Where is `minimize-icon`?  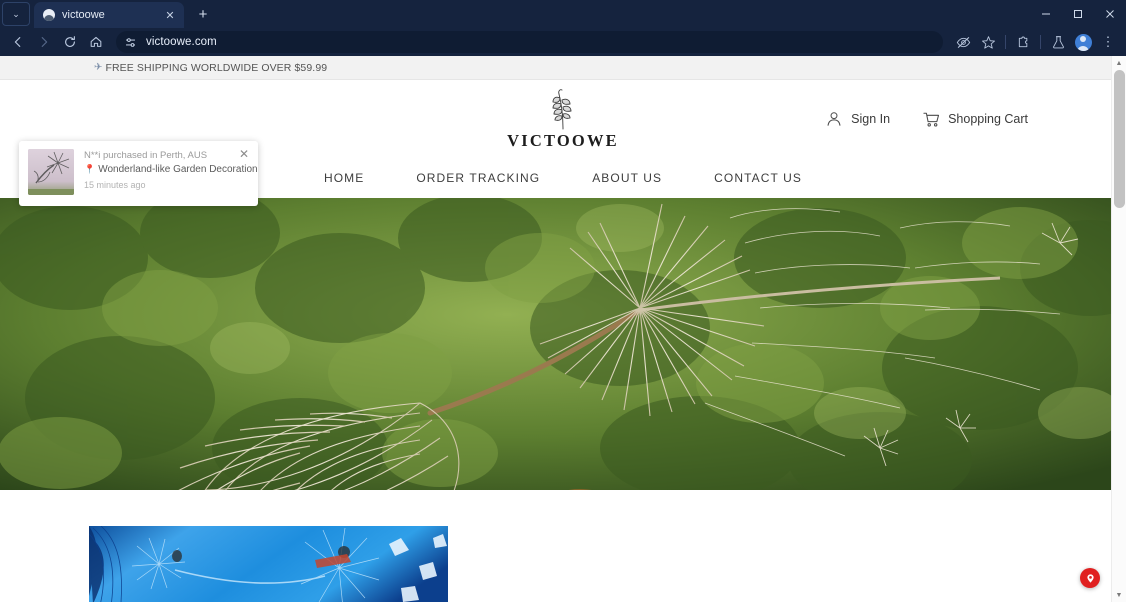
minimize-icon is located at coordinates (1046, 14).